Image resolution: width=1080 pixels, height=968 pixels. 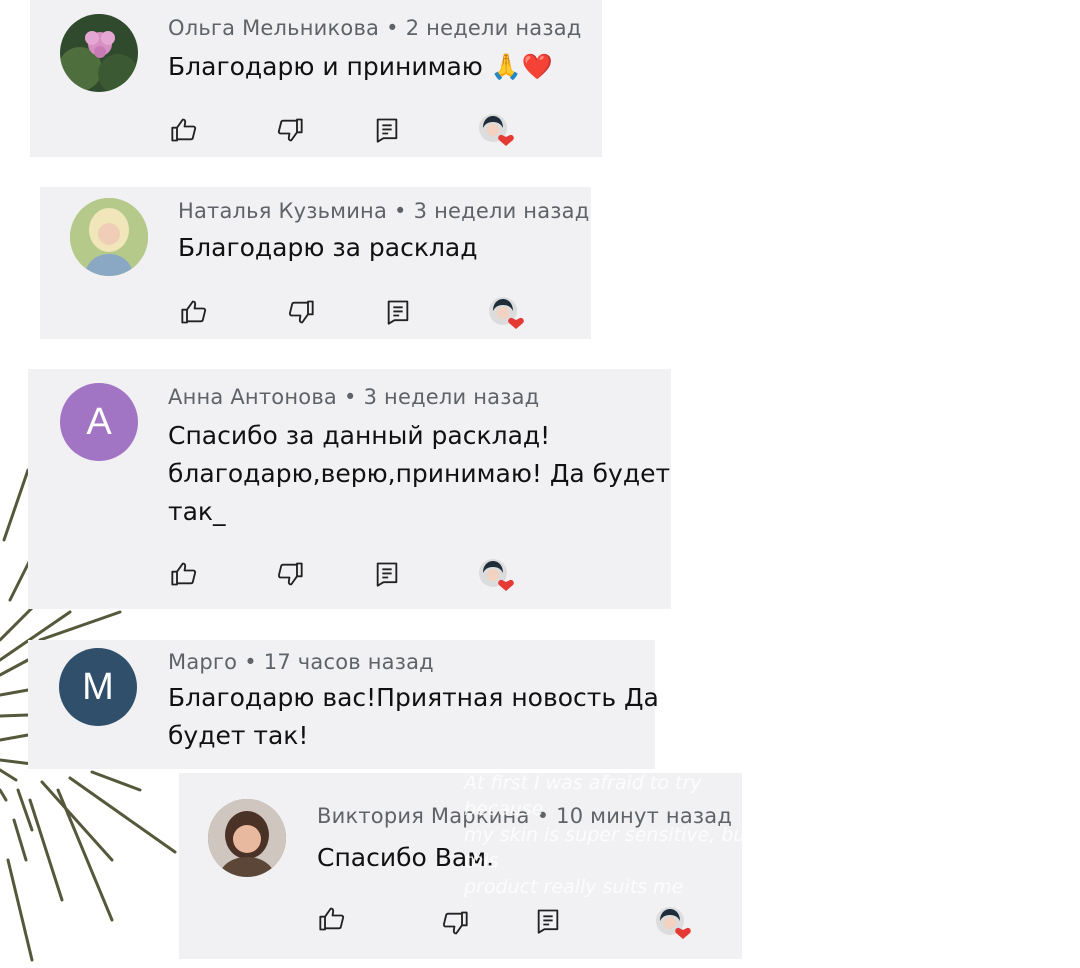 I want to click on comment-meta: Наталья Кузьмина • 3 недели назад, so click(x=384, y=211).